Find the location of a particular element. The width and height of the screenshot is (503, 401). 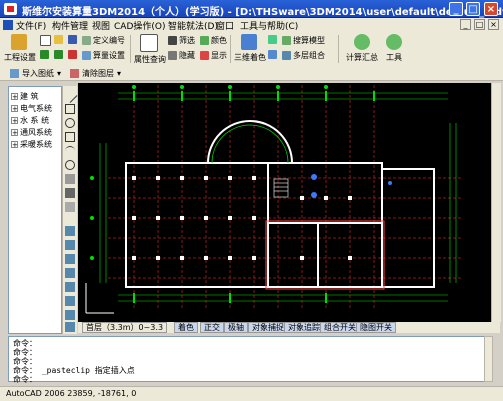

menu-component: 构件管理 is located at coordinates (70, 25).